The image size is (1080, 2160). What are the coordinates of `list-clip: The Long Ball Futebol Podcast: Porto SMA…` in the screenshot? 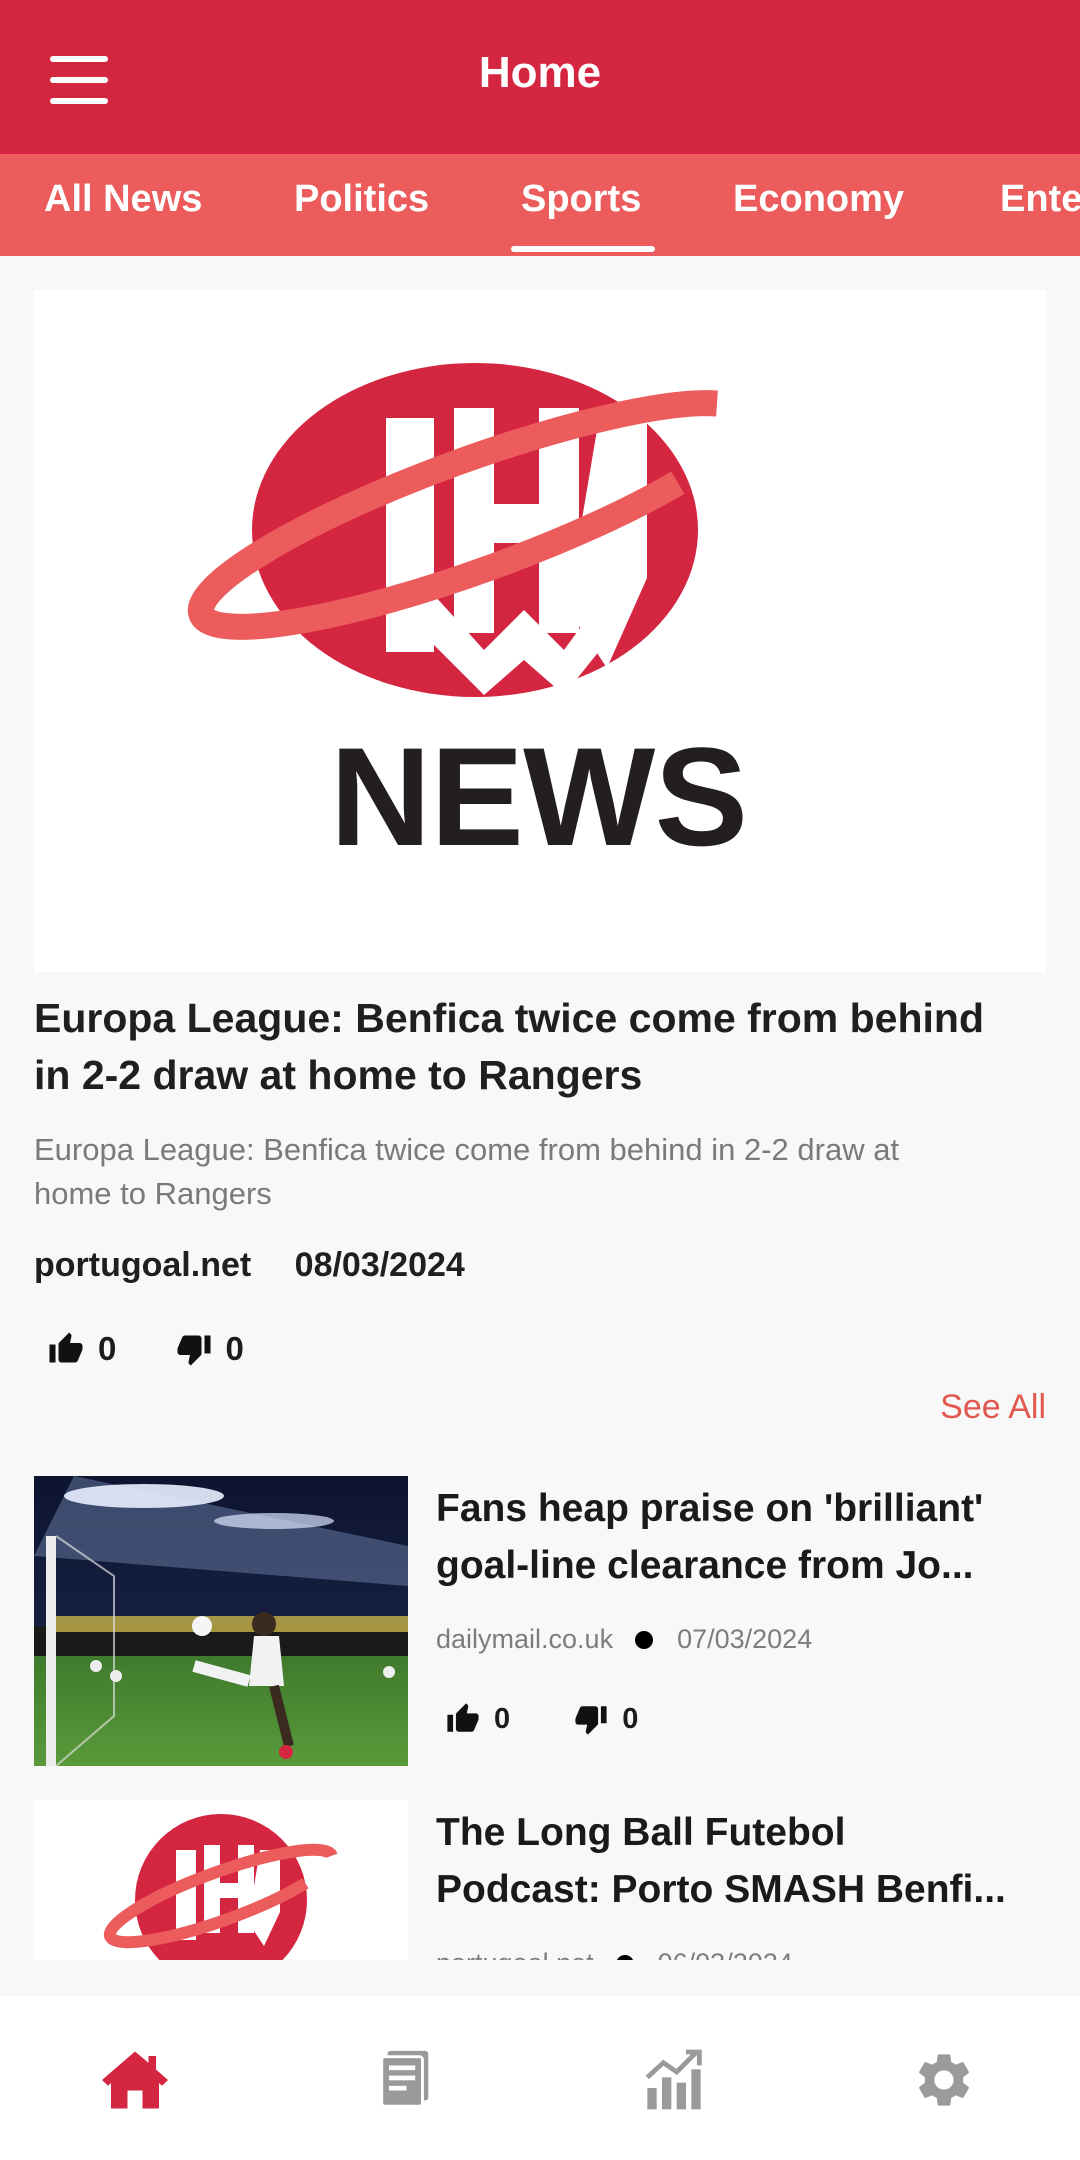 It's located at (540, 1880).